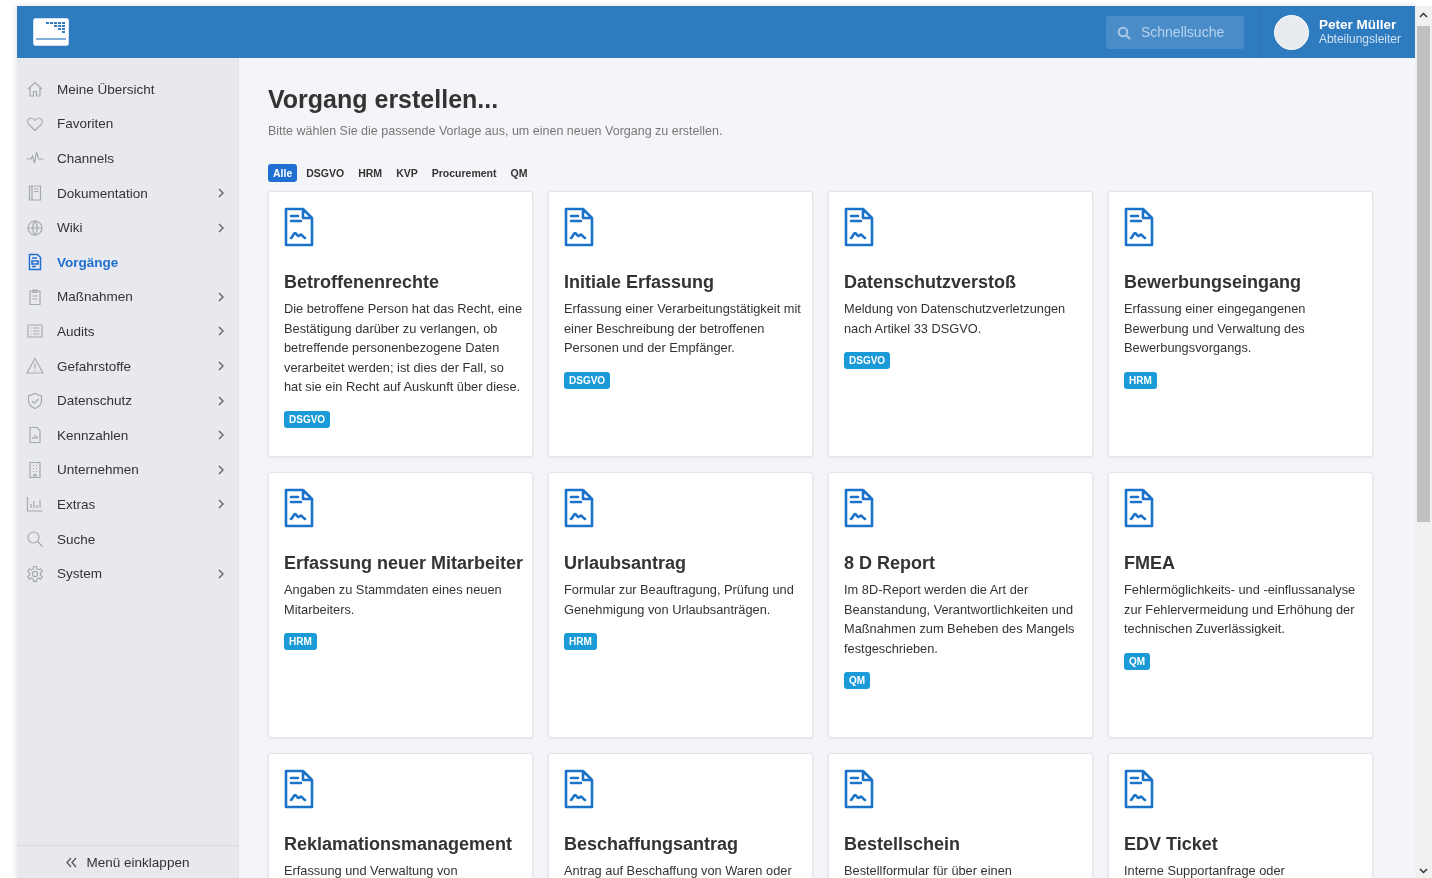 The image size is (1432, 878). What do you see at coordinates (1204, 870) in the screenshot?
I see `card-description: Interne Supportanfrage oder` at bounding box center [1204, 870].